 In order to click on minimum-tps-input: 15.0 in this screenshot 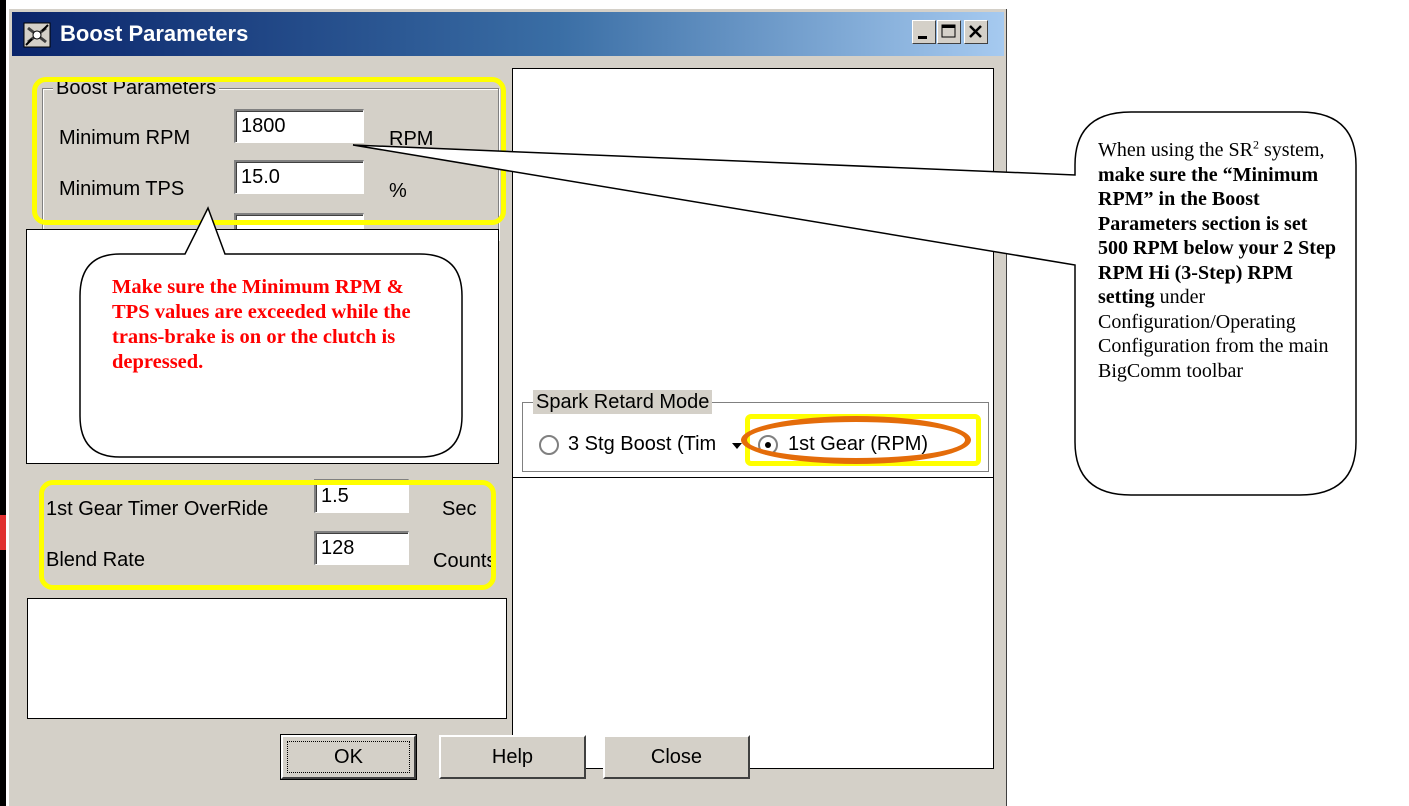, I will do `click(299, 177)`.